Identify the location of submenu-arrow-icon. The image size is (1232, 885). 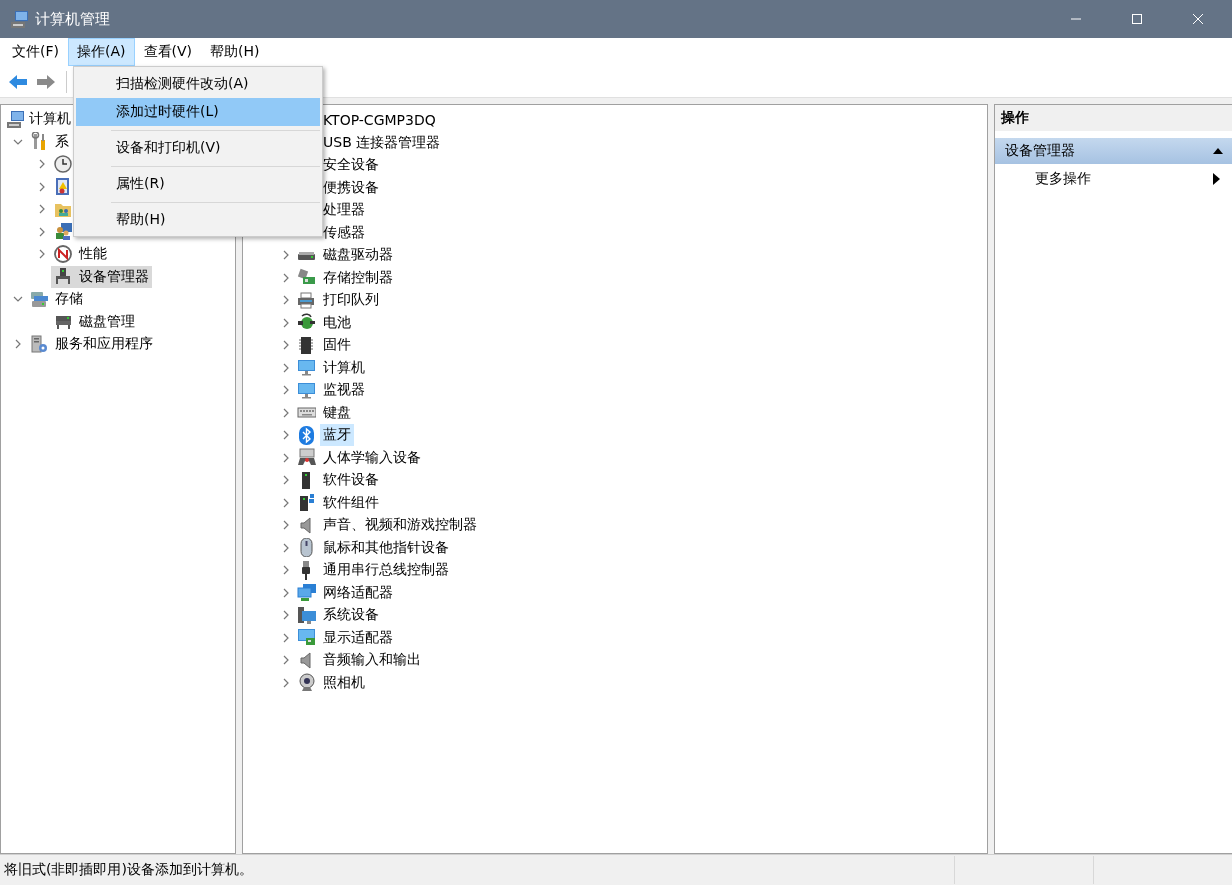
(1216, 179).